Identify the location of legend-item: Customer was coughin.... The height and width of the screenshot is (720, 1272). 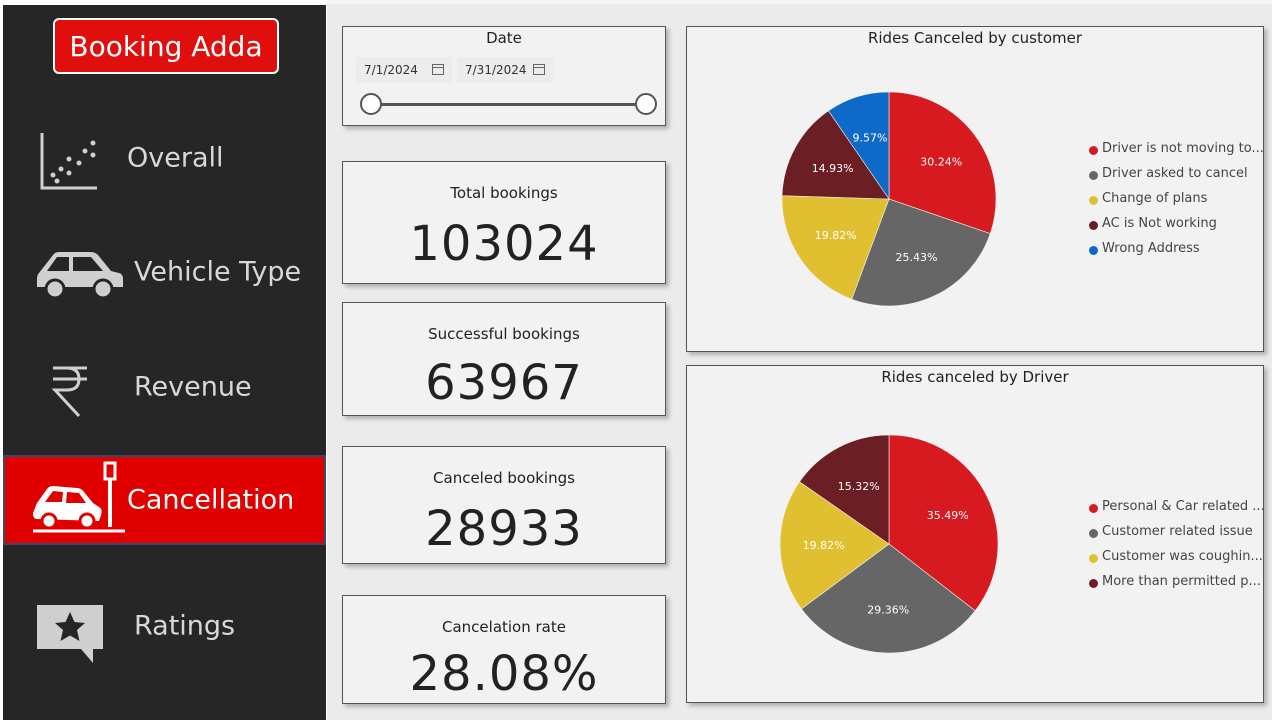
(1177, 561).